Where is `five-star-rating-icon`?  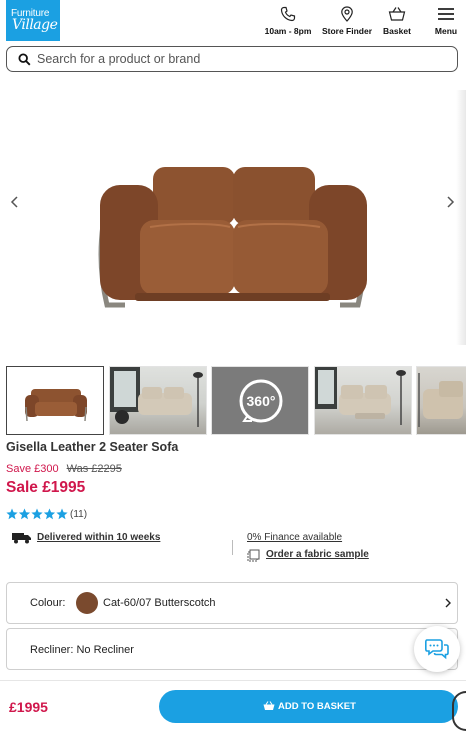
five-star-rating-icon is located at coordinates (37, 514).